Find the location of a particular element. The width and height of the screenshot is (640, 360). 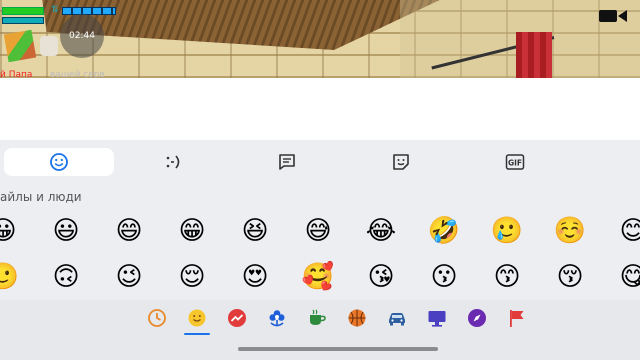

emoji-key: 😗 is located at coordinates (444, 277).